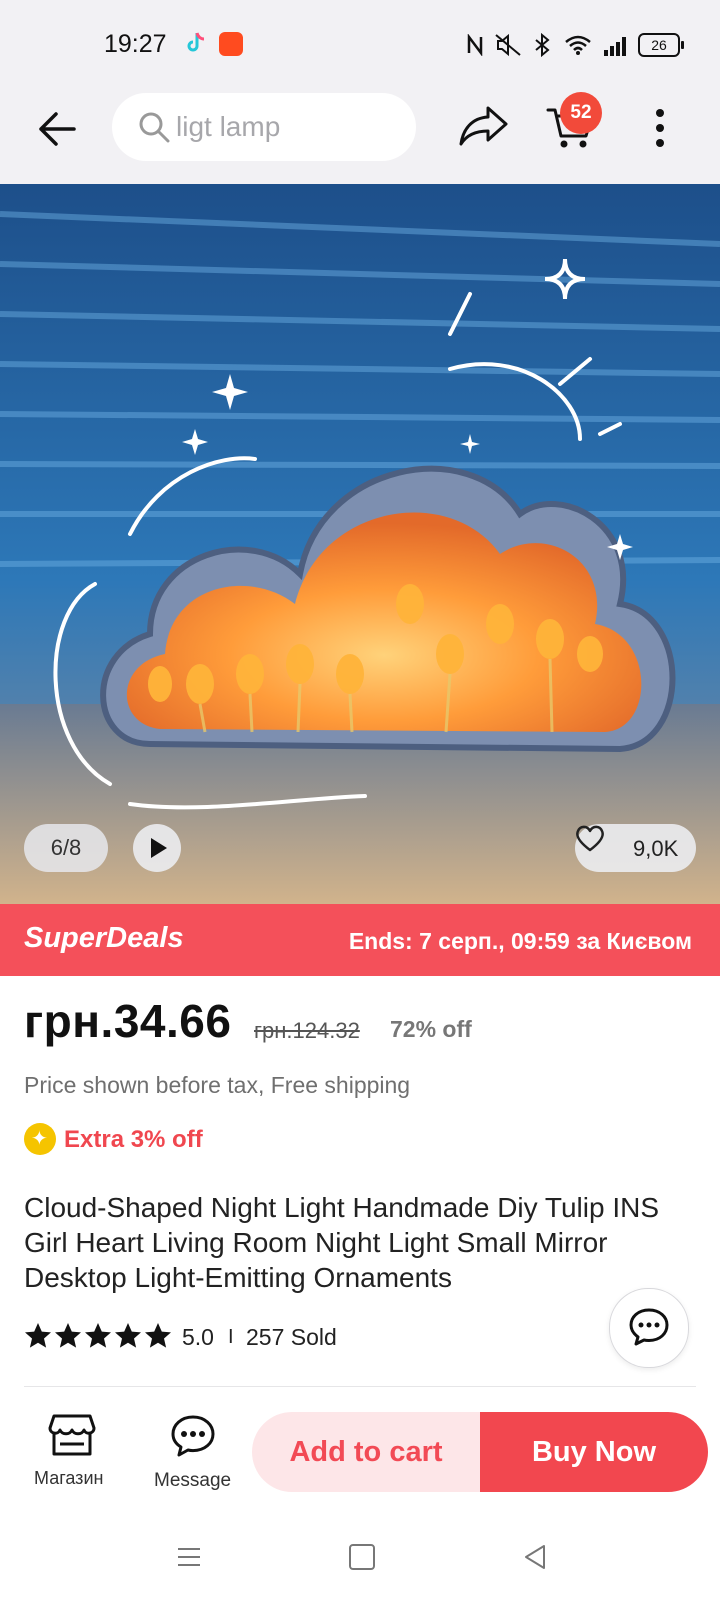 The image size is (720, 1600). I want to click on extra-discount: Extra 3% off, so click(133, 1140).